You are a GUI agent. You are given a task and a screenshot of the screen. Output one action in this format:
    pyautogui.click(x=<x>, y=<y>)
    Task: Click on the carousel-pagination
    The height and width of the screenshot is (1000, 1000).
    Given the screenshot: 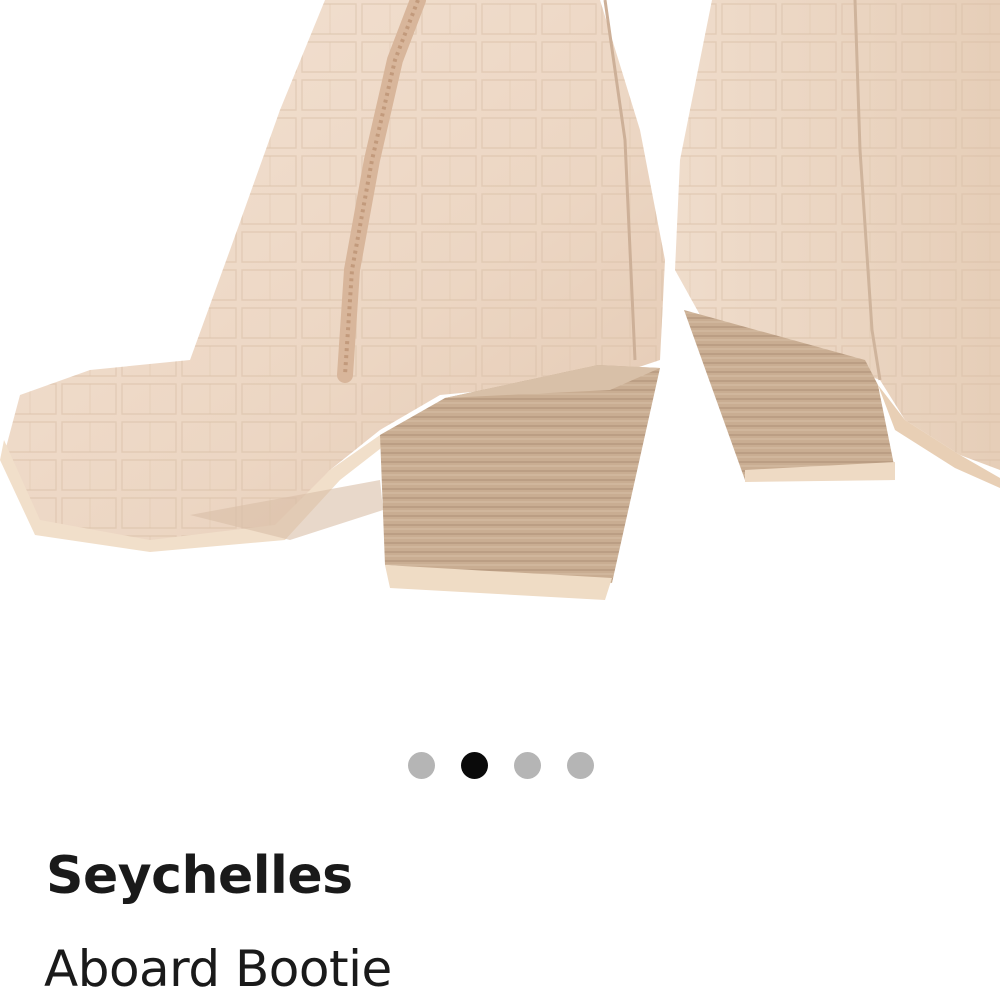 What is the action you would take?
    pyautogui.click(x=500, y=766)
    